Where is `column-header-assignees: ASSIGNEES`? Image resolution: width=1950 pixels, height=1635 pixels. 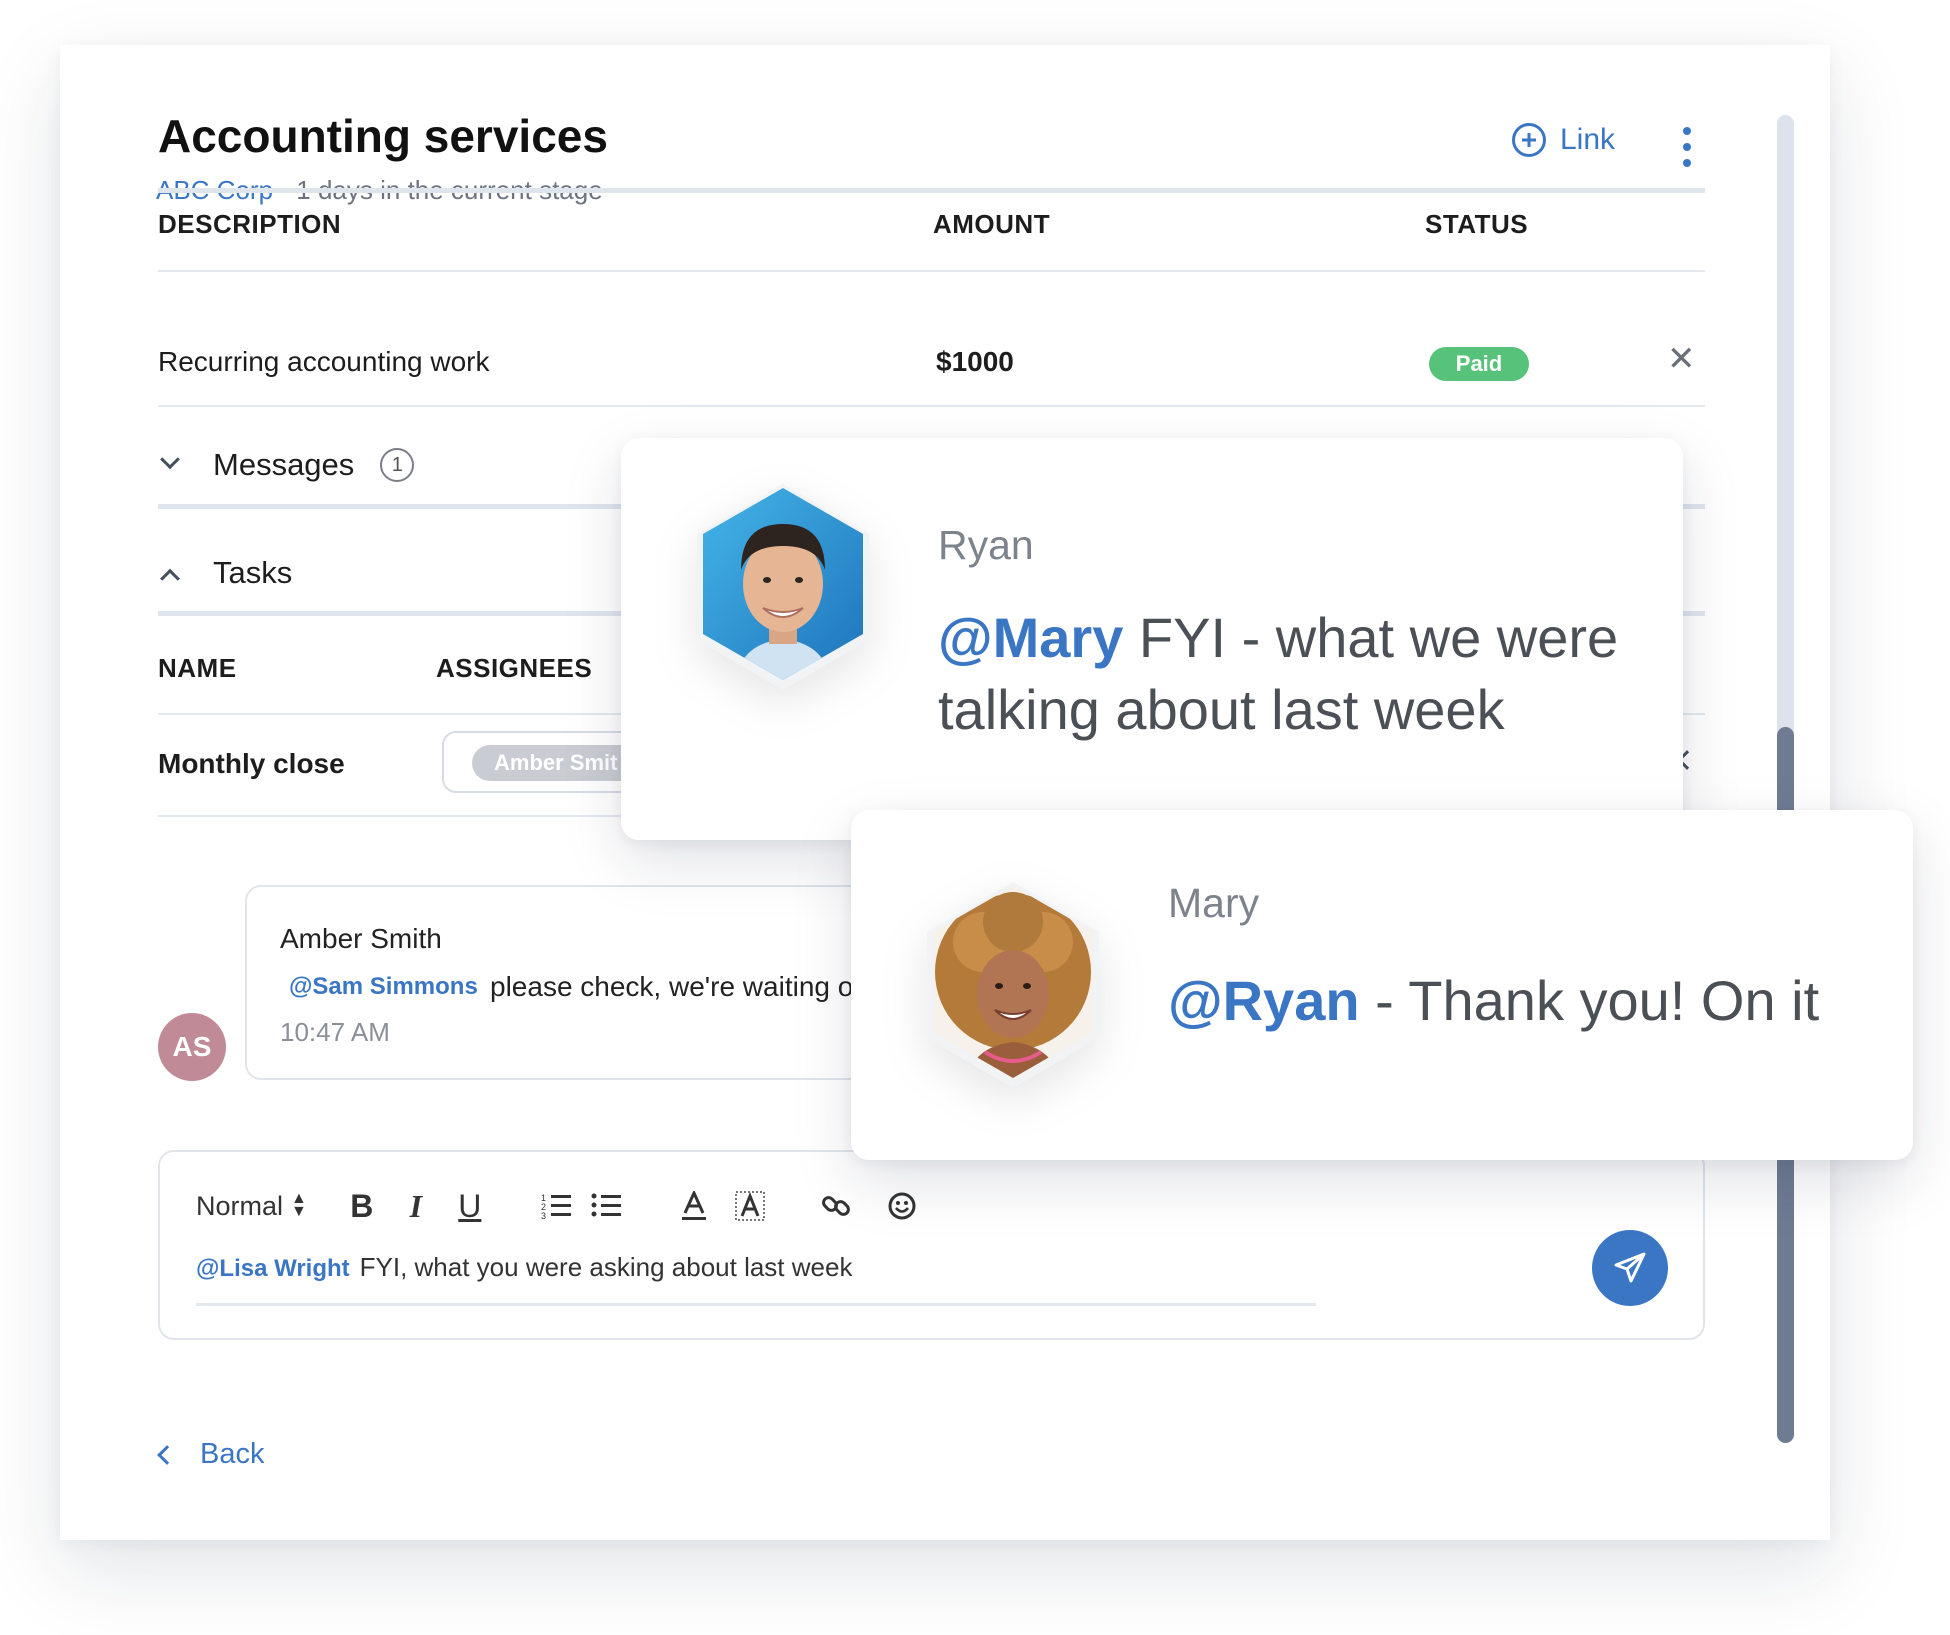 column-header-assignees: ASSIGNEES is located at coordinates (514, 668).